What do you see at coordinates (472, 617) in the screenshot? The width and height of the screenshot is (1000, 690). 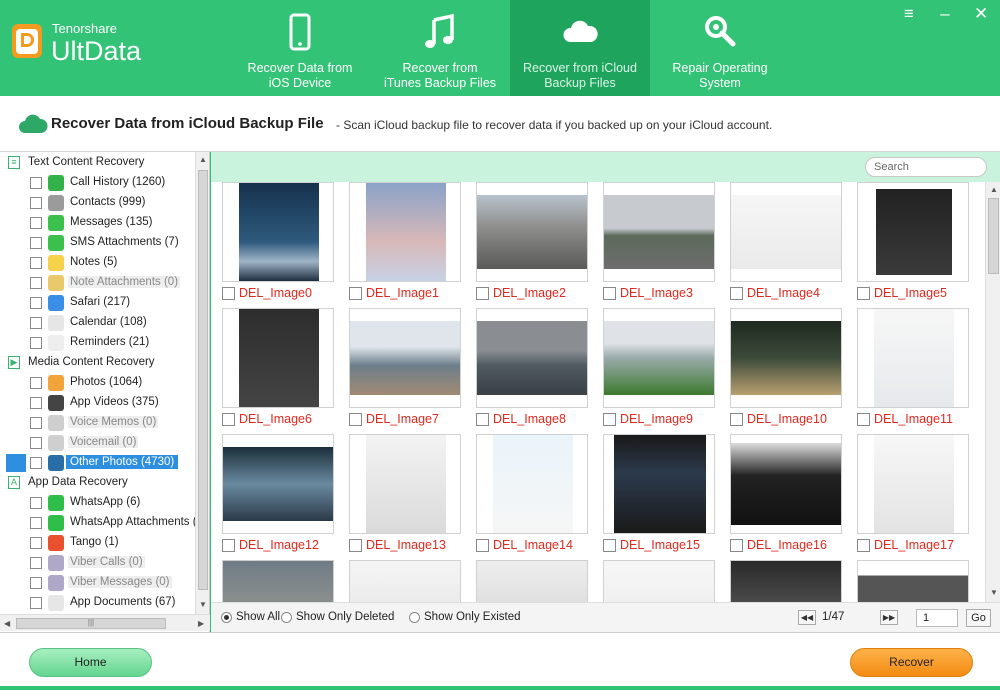 I see `show-existed-label: Show Only Existed` at bounding box center [472, 617].